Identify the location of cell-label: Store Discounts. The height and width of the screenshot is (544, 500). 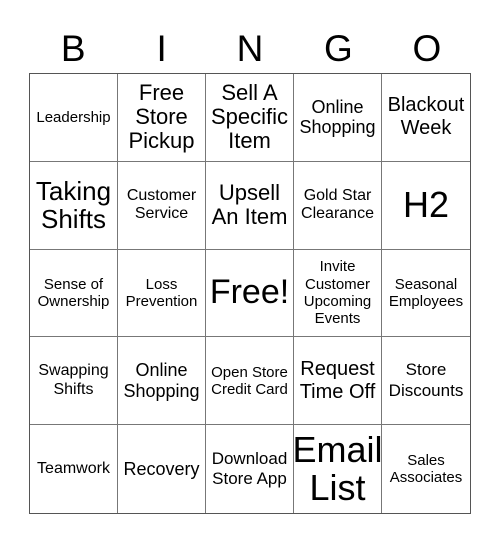
(426, 380).